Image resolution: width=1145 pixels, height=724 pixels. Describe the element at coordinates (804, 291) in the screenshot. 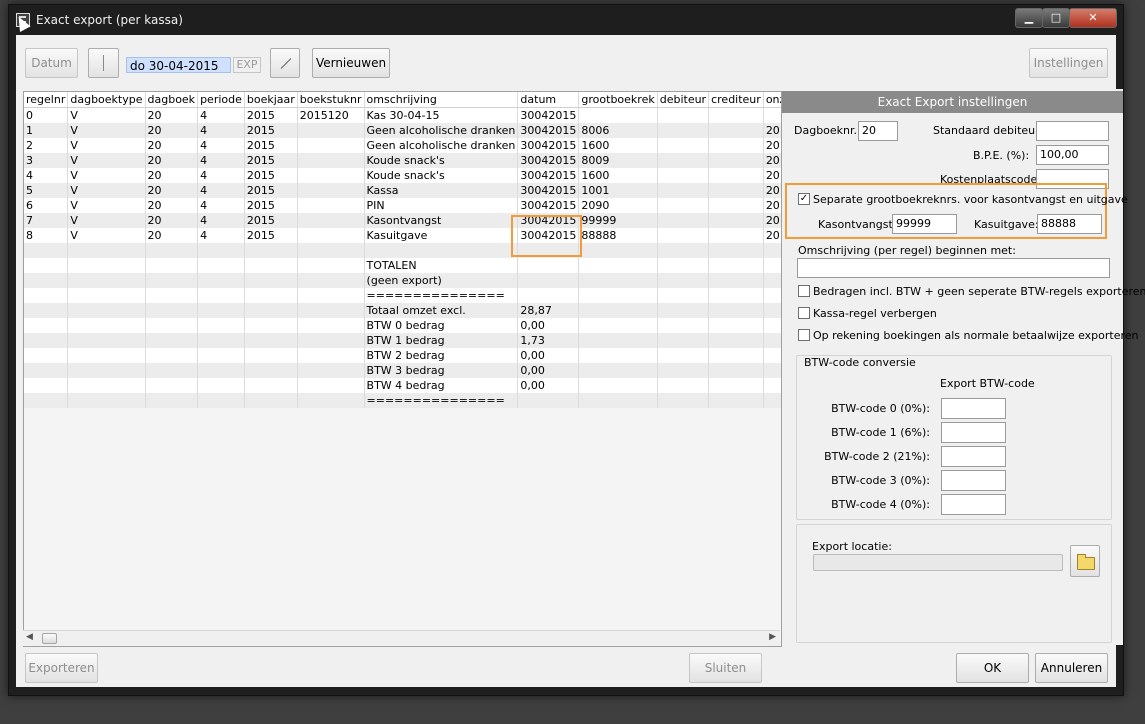

I see `opt1-checkbox` at that location.